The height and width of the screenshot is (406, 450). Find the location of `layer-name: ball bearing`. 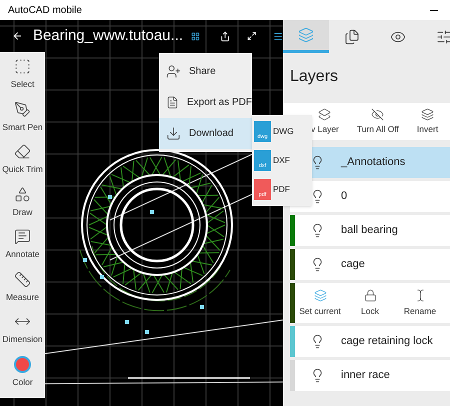

layer-name: ball bearing is located at coordinates (369, 230).